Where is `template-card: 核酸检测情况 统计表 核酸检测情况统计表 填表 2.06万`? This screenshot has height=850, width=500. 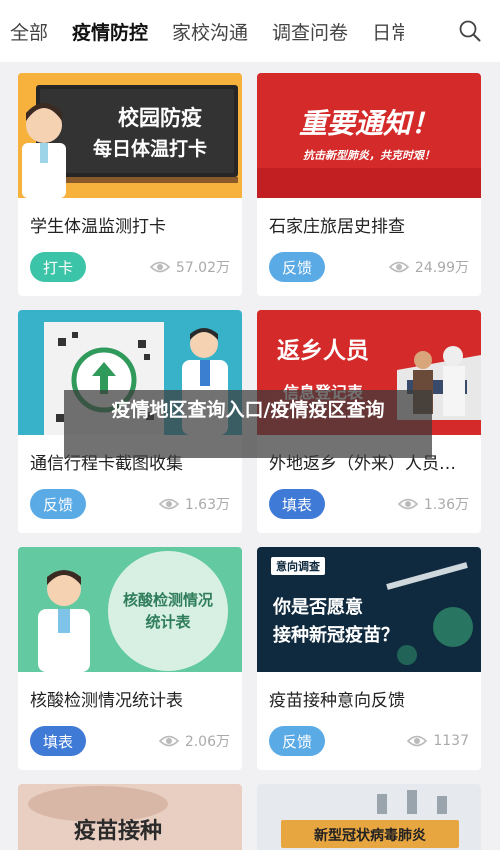
template-card: 核酸检测情况 统计表 核酸检测情况统计表 填表 2.06万 is located at coordinates (130, 658).